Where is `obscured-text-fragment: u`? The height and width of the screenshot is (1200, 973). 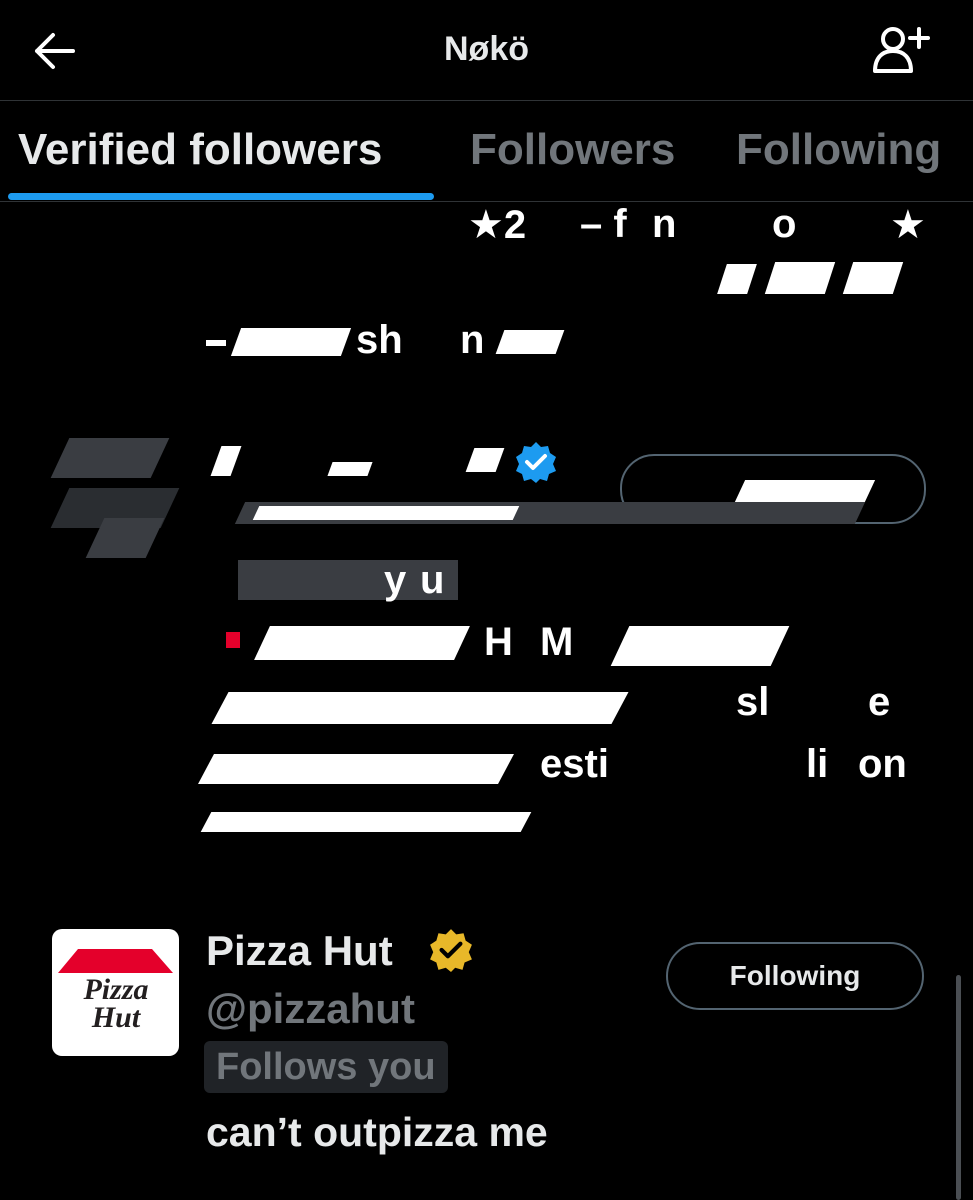
obscured-text-fragment: u is located at coordinates (432, 580).